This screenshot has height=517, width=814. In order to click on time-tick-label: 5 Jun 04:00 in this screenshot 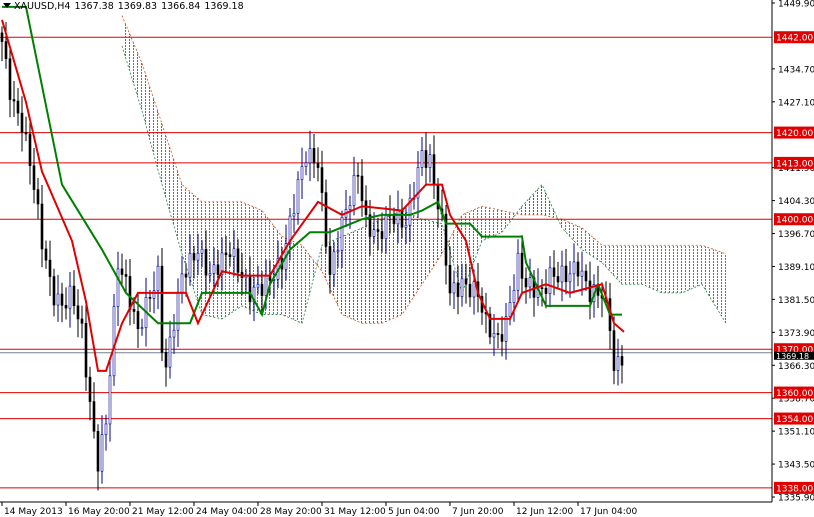, I will do `click(414, 512)`.